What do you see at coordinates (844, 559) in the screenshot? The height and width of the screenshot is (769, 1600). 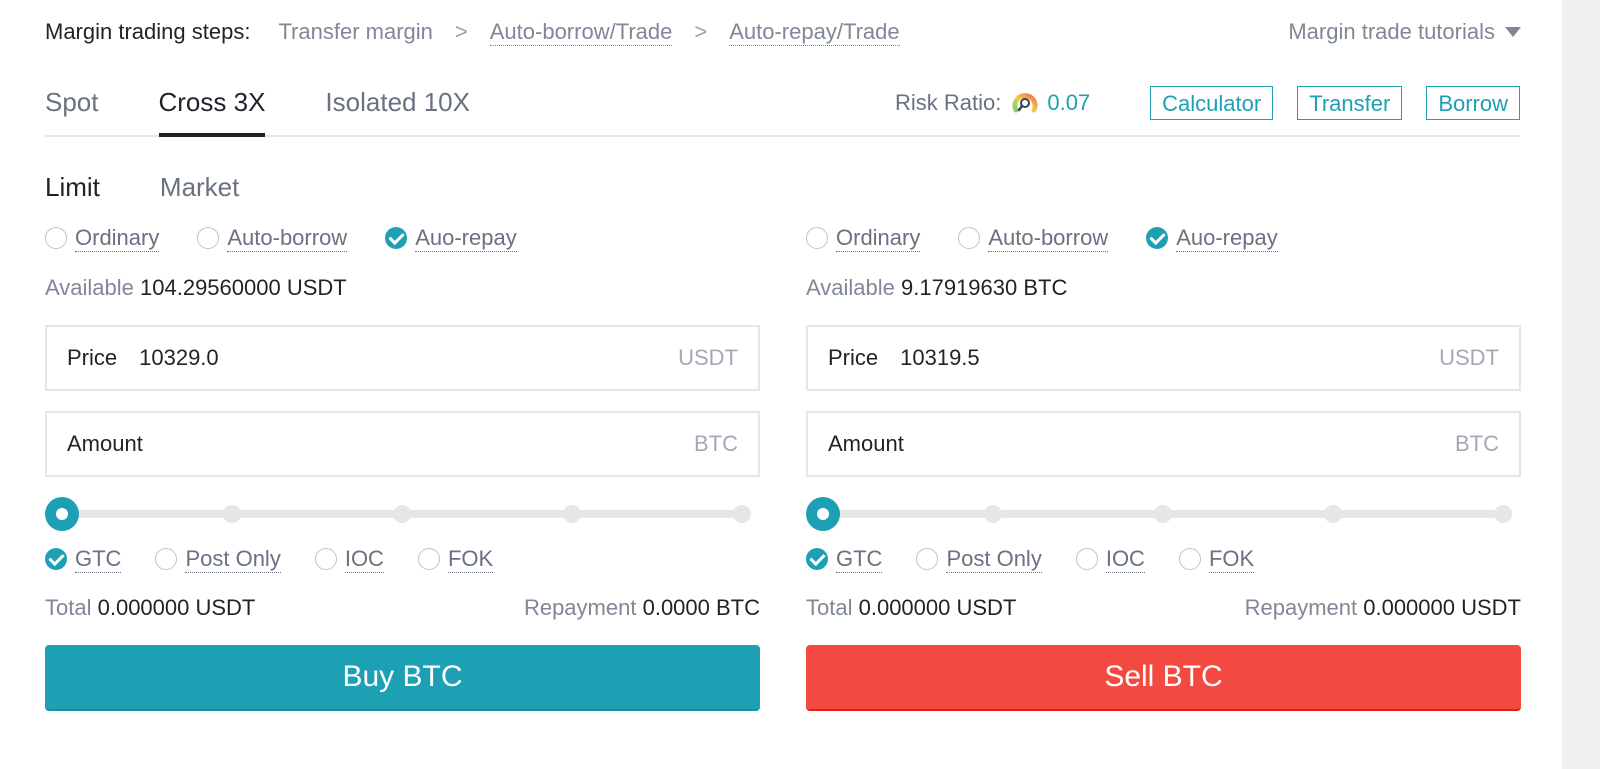 I see `sell-tif-gtc: GTC` at bounding box center [844, 559].